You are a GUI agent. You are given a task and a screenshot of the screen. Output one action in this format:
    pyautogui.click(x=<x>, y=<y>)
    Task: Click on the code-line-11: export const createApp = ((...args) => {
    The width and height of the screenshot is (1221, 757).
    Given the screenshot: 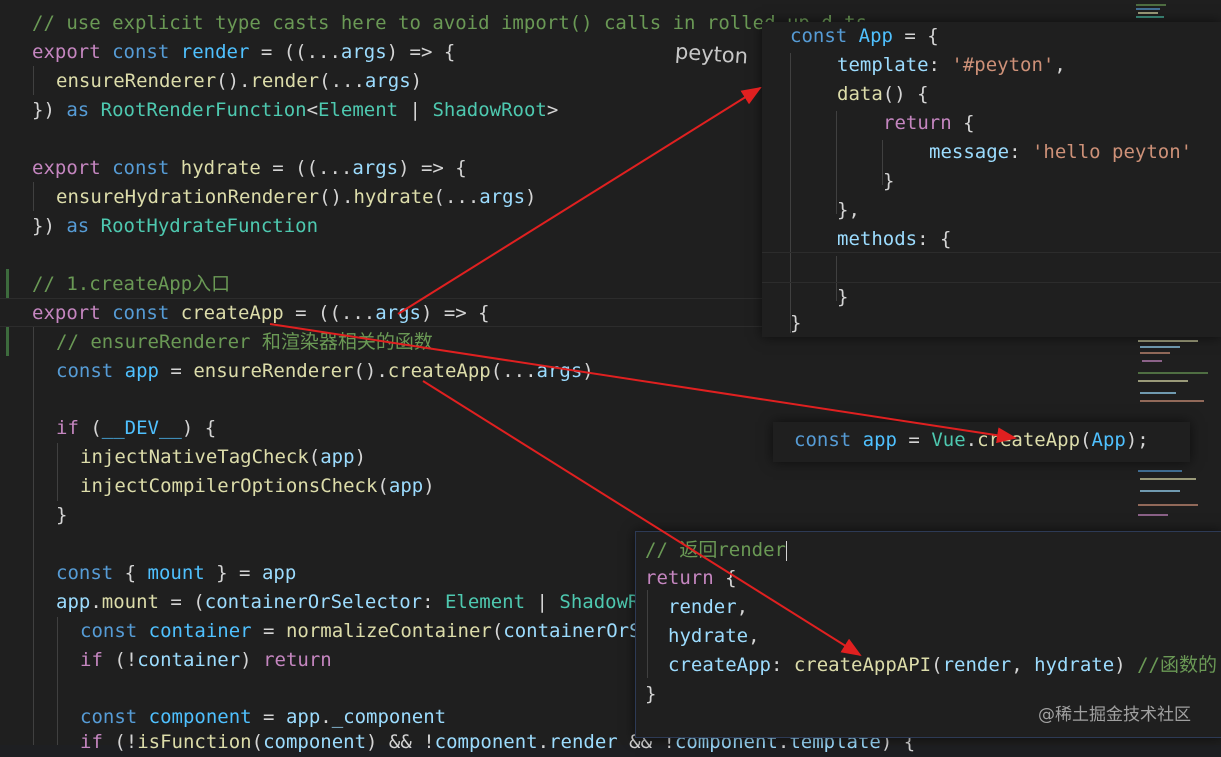 What is the action you would take?
    pyautogui.click(x=261, y=313)
    